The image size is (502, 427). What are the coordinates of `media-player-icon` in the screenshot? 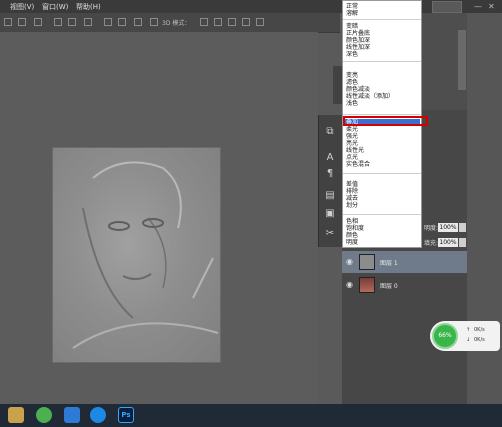 It's located at (98, 415).